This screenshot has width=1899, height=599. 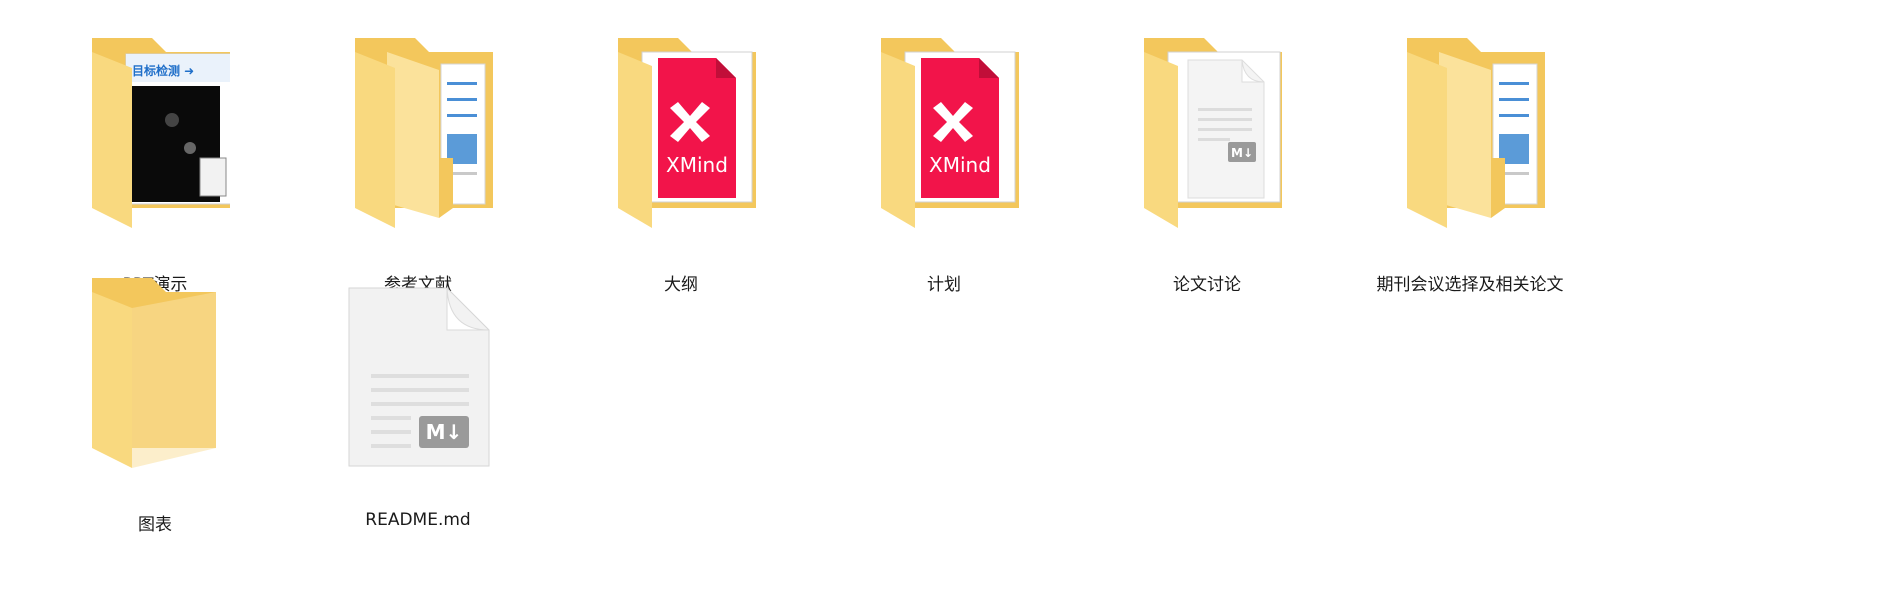 I want to click on folder-ppt: 目标检测 ➜ PPT演示, so click(x=155, y=147).